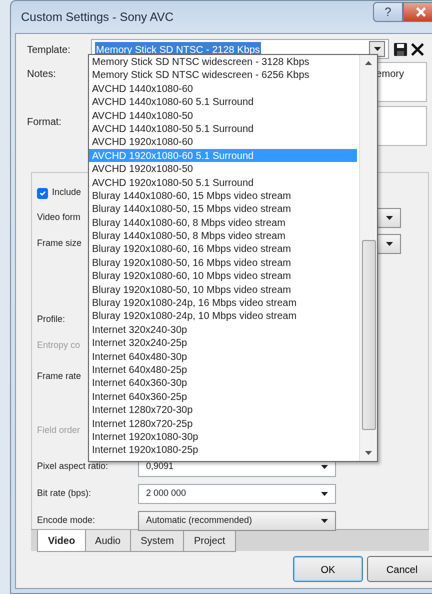 This screenshot has width=432, height=594. What do you see at coordinates (328, 569) in the screenshot?
I see `dialog-button: OK` at bounding box center [328, 569].